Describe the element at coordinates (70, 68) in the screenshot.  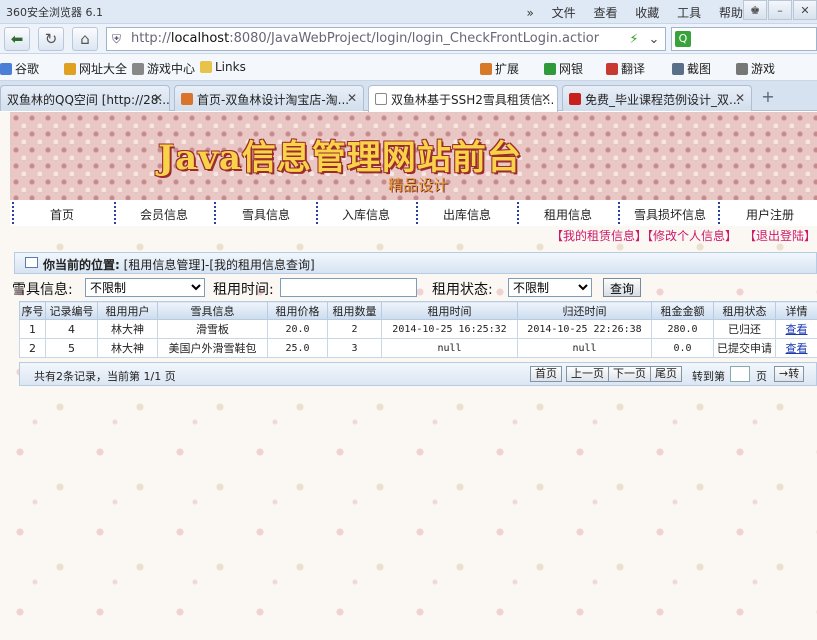
I see `sites-icon` at that location.